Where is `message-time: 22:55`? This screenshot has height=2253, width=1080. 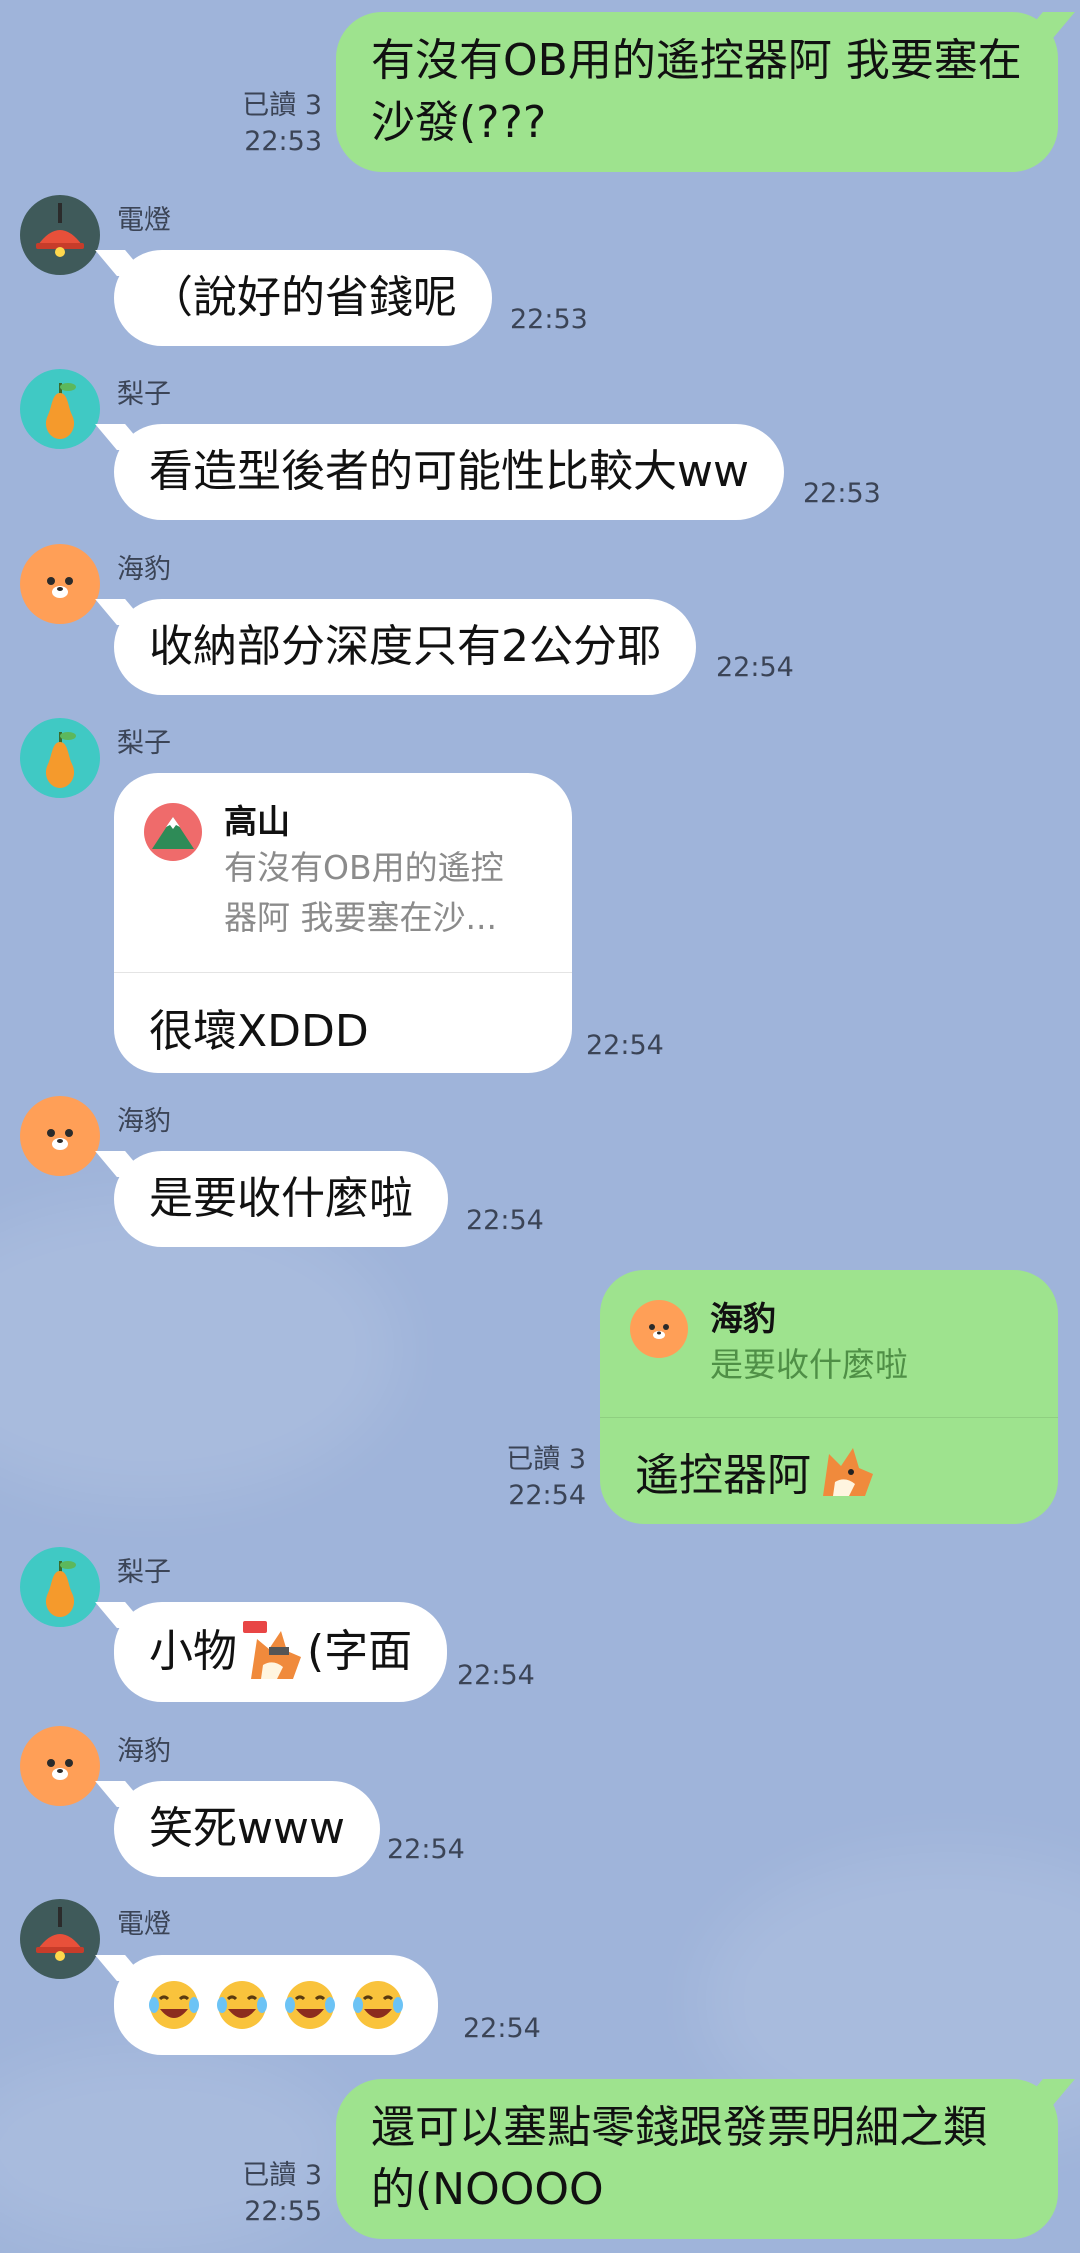 message-time: 22:55 is located at coordinates (283, 2211).